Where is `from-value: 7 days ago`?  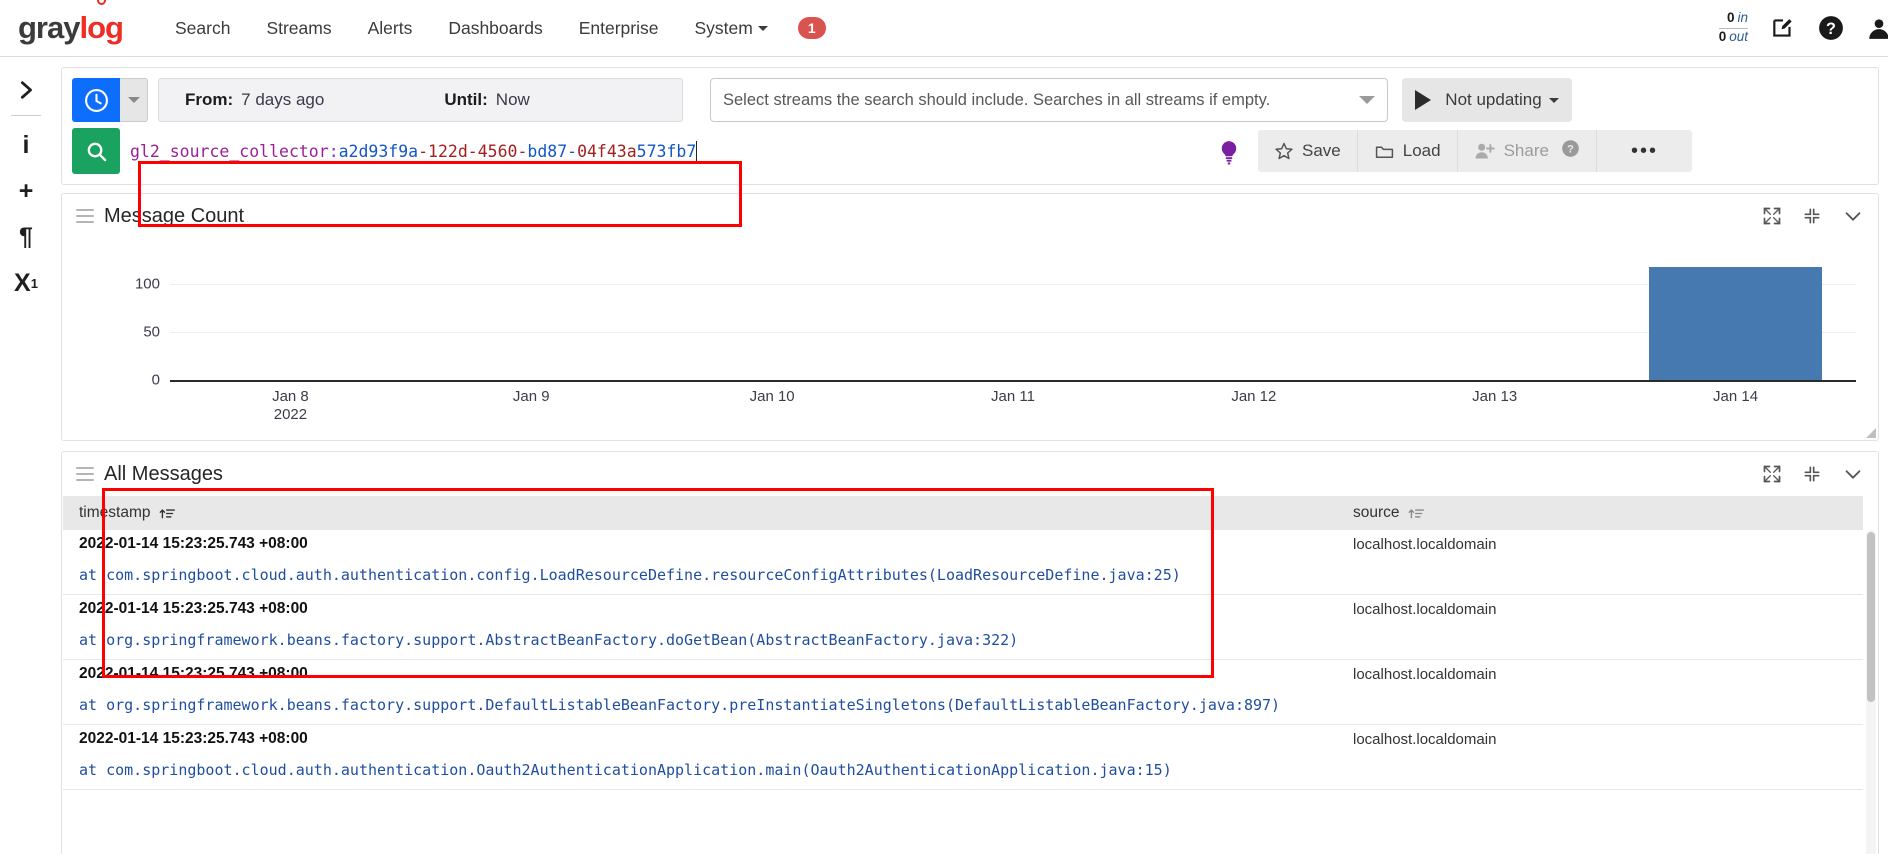 from-value: 7 days ago is located at coordinates (283, 99).